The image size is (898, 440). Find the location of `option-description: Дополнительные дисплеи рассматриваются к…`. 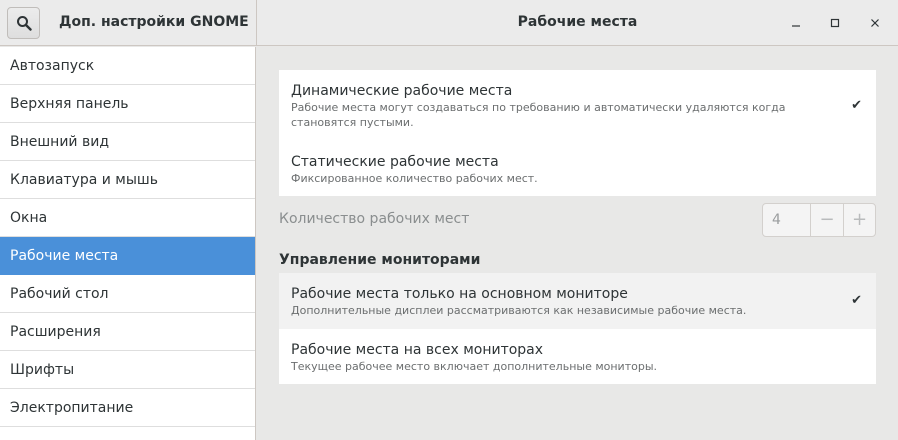

option-description: Дополнительные дисплеи рассматриваются к… is located at coordinates (519, 310).